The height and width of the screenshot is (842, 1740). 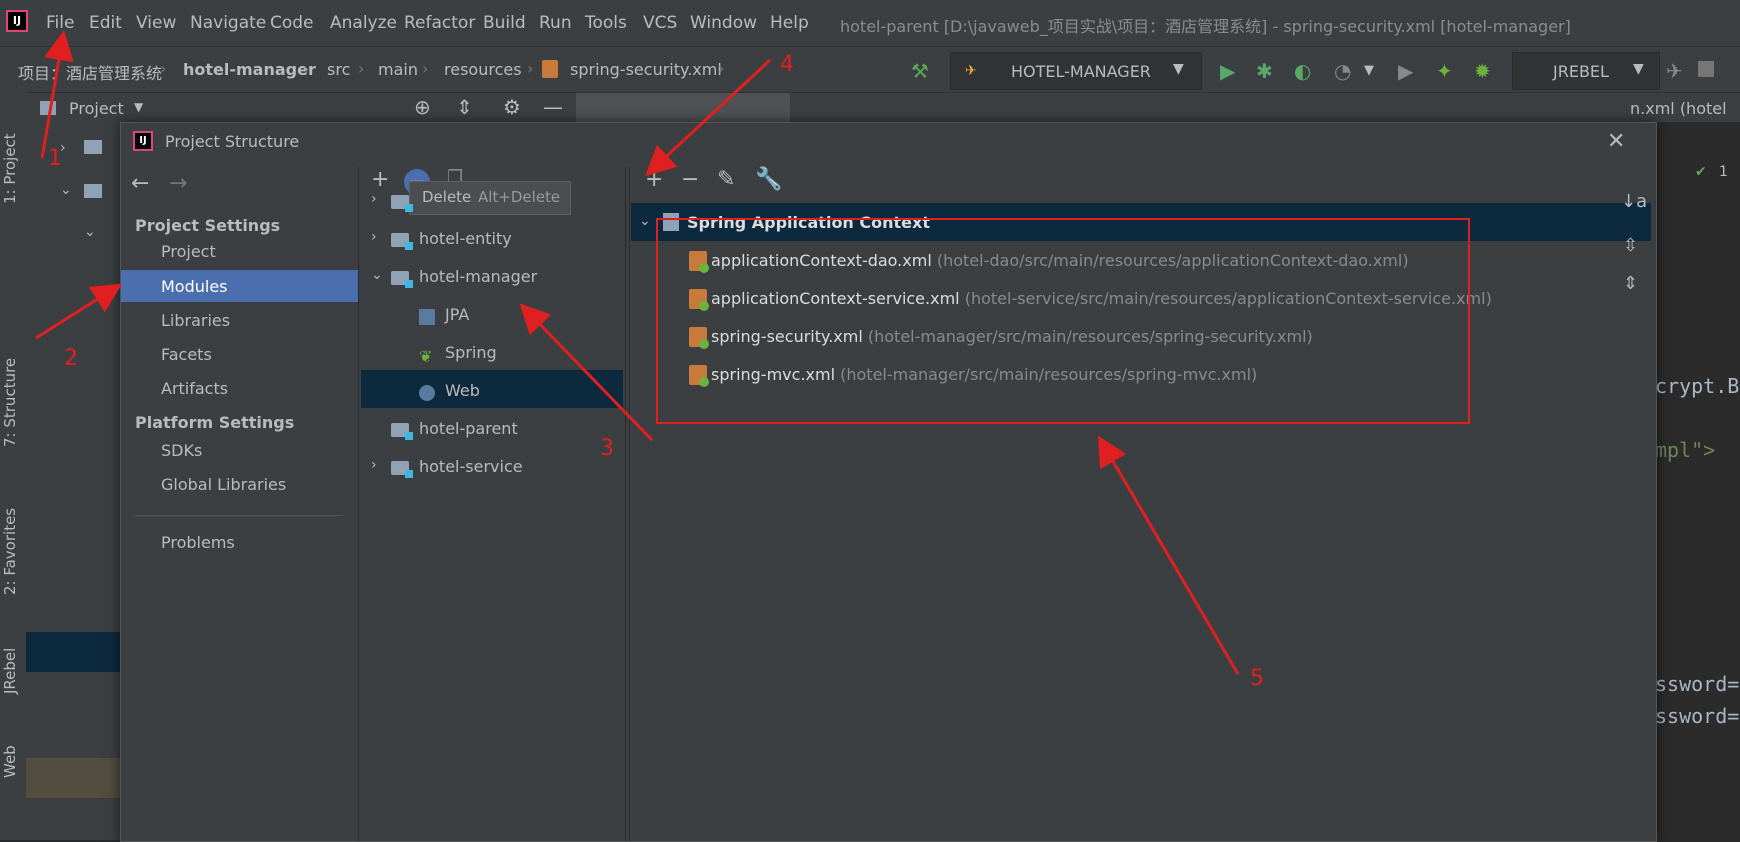 What do you see at coordinates (512, 107) in the screenshot?
I see `gear-icon: ⚙` at bounding box center [512, 107].